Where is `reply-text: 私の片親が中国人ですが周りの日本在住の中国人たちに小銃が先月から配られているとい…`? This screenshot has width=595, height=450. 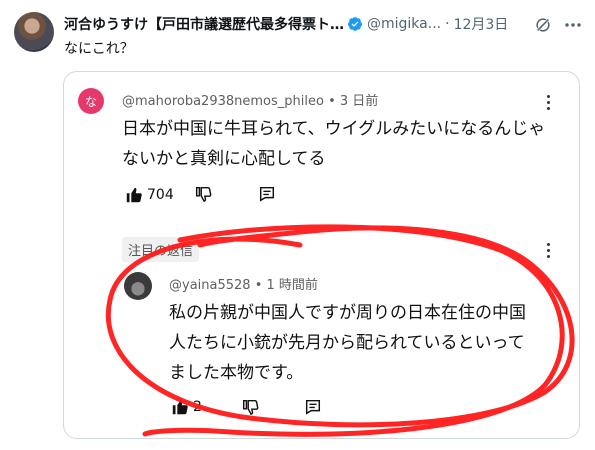
reply-text: 私の片親が中国人ですが周りの日本在住の中国人たちに小銃が先月から配られているとい… is located at coordinates (347, 343).